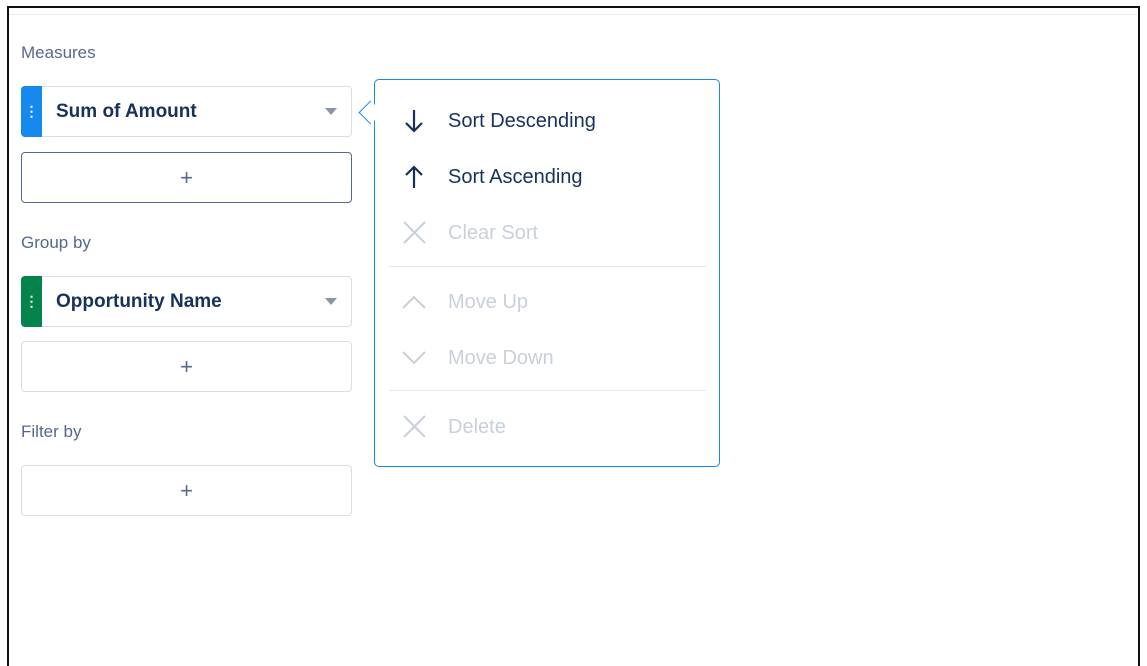  What do you see at coordinates (501, 358) in the screenshot?
I see `menu-item-label: Move Down` at bounding box center [501, 358].